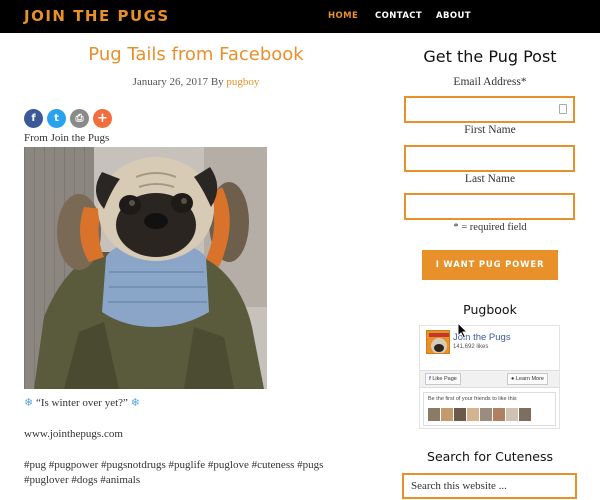 This screenshot has height=500, width=600. I want to click on fb-action-bar: f Like Page ● Learn More, so click(489, 379).